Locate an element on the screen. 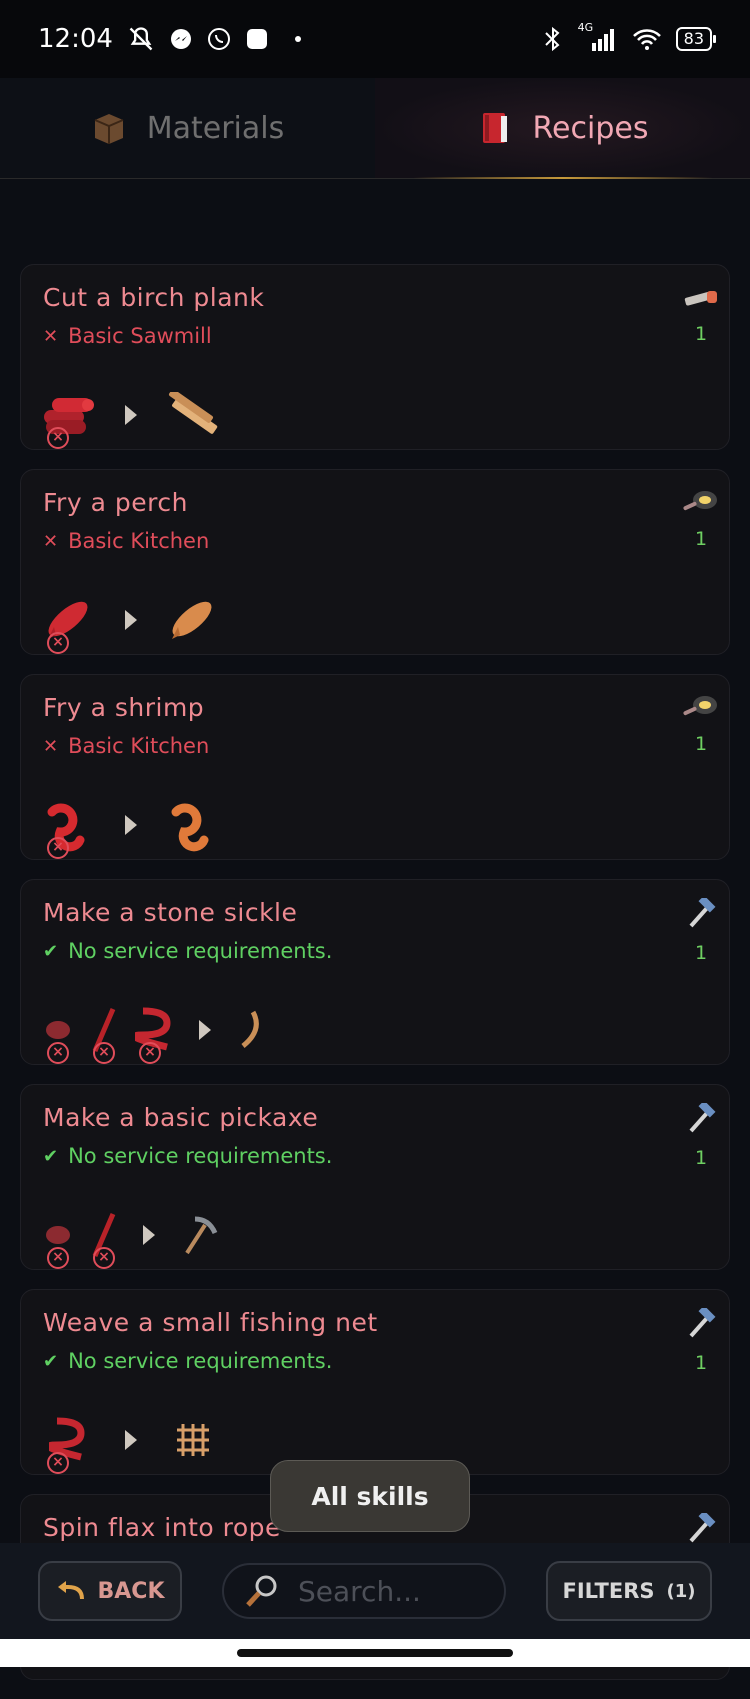  recipe-items: × × × is located at coordinates (154, 1033).